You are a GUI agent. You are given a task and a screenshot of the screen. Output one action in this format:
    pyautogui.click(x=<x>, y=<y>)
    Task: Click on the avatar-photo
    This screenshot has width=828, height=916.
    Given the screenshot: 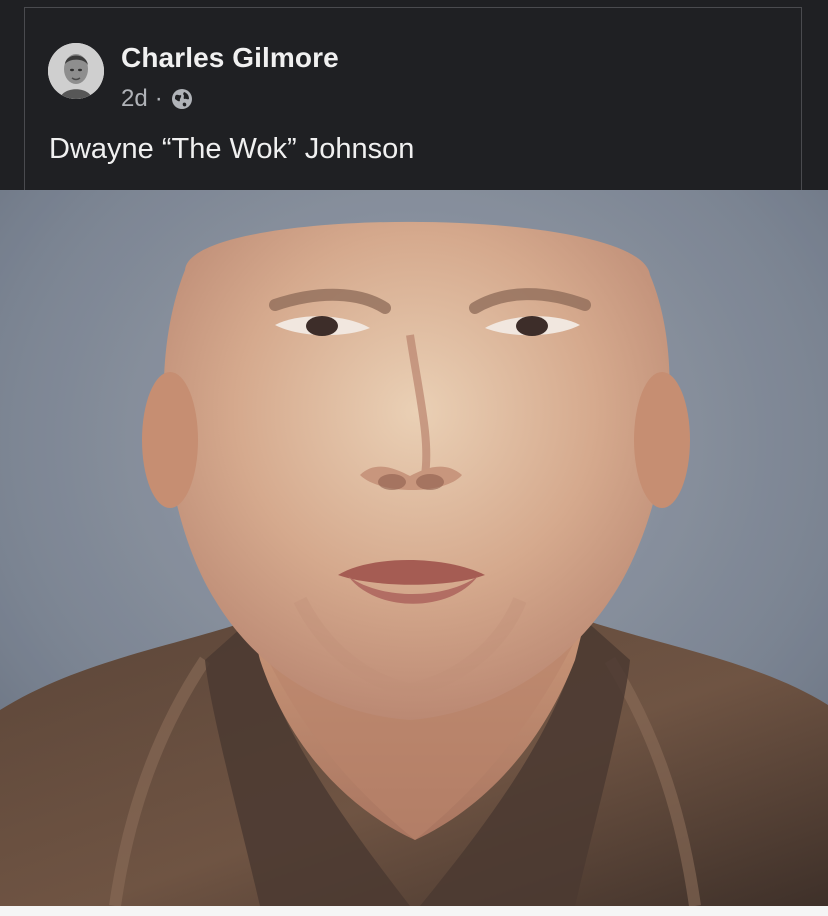 What is the action you would take?
    pyautogui.click(x=76, y=71)
    